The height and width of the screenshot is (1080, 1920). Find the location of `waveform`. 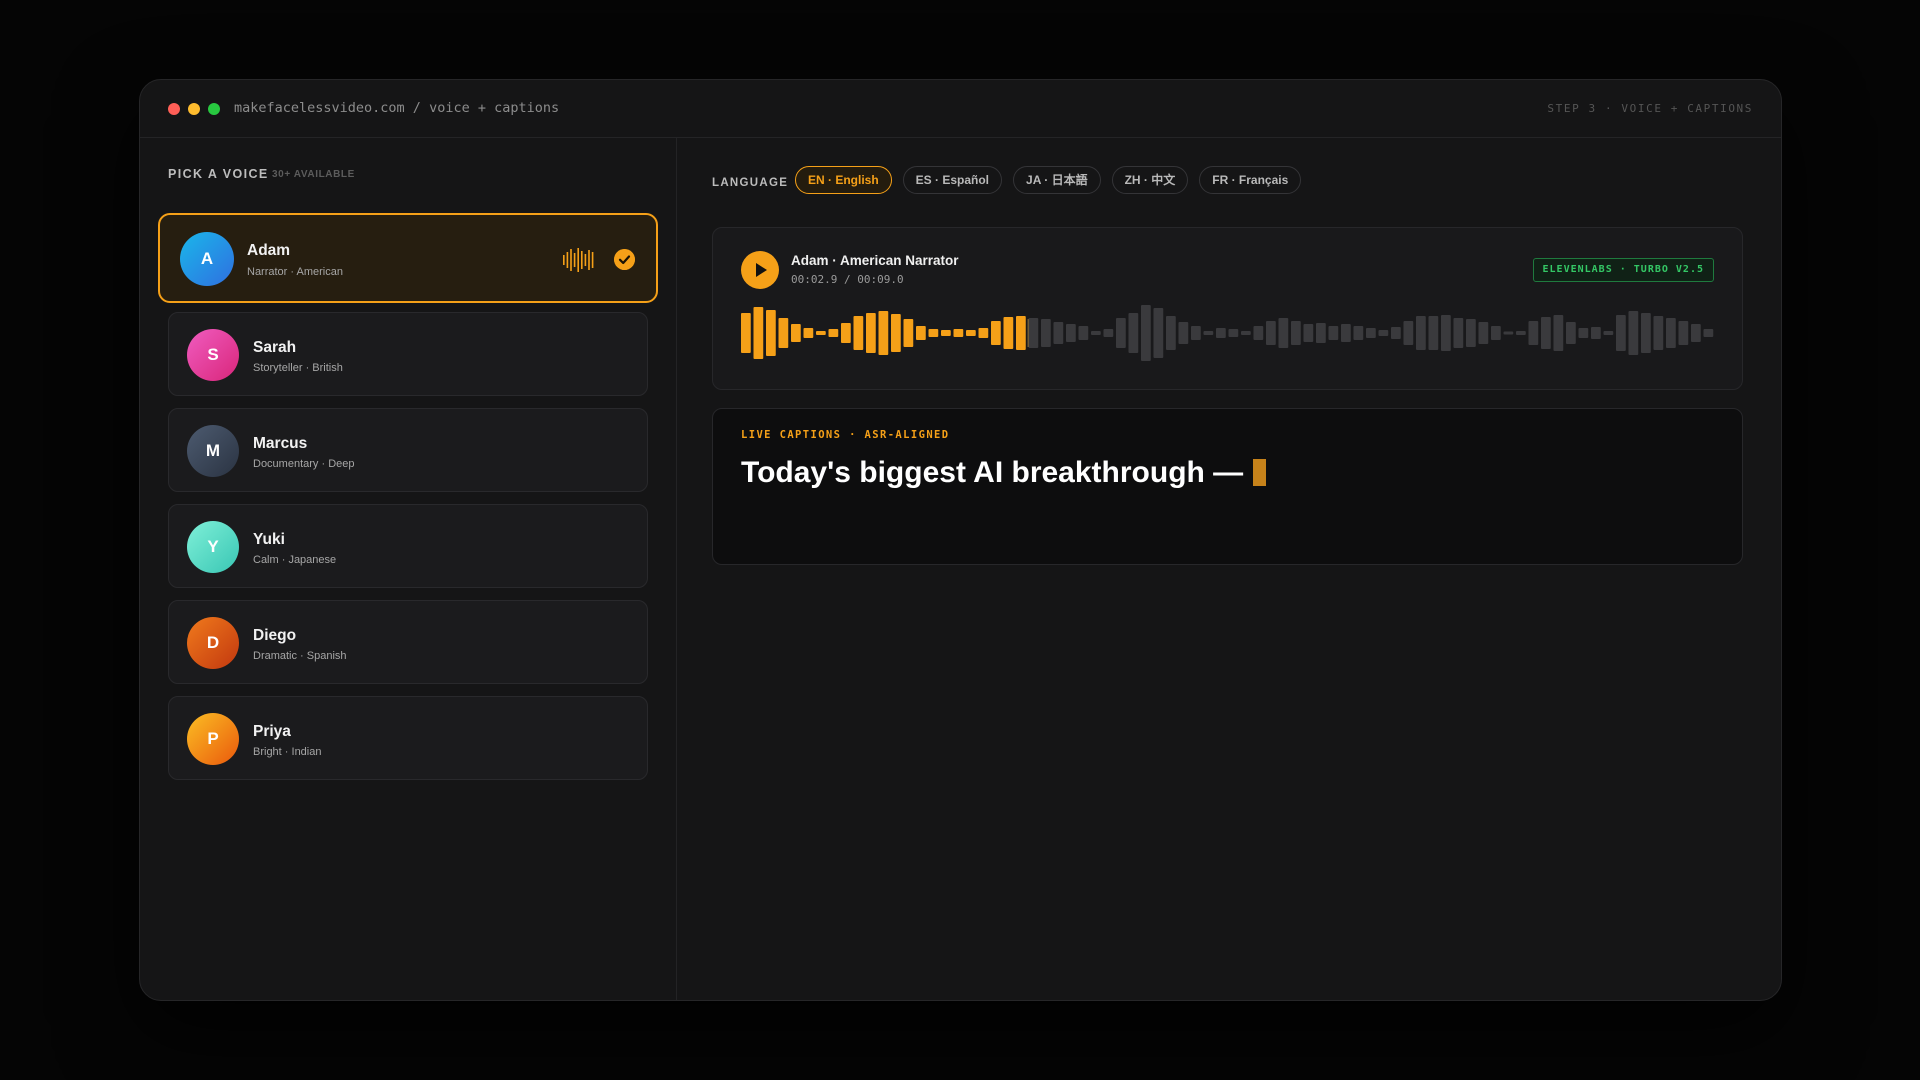

waveform is located at coordinates (1228, 333).